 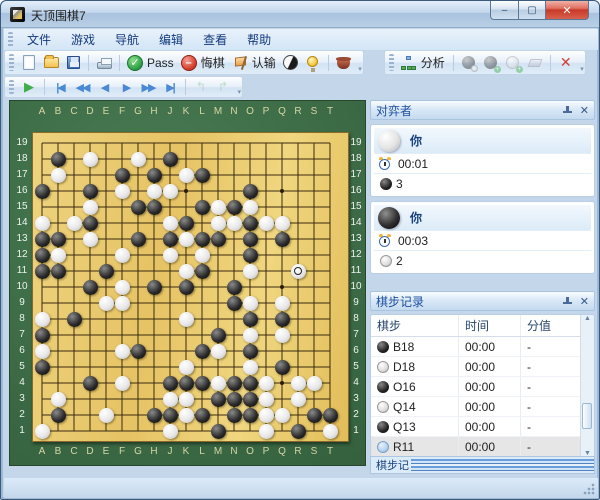 I want to click on undo-move-button: –, so click(x=189, y=63).